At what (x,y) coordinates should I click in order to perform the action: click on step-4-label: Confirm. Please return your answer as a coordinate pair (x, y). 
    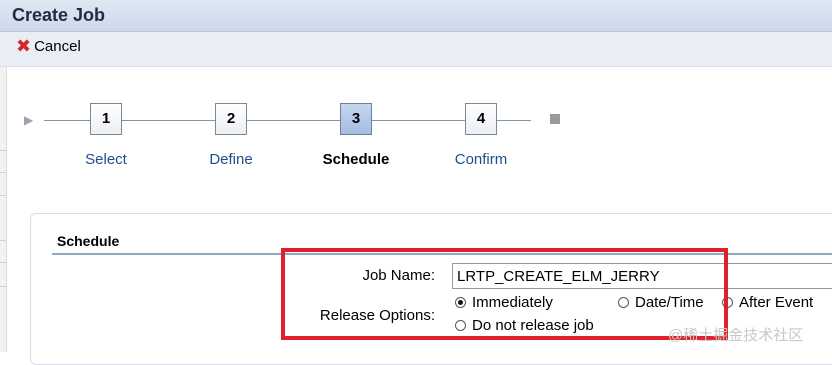
    Looking at the image, I should click on (481, 159).